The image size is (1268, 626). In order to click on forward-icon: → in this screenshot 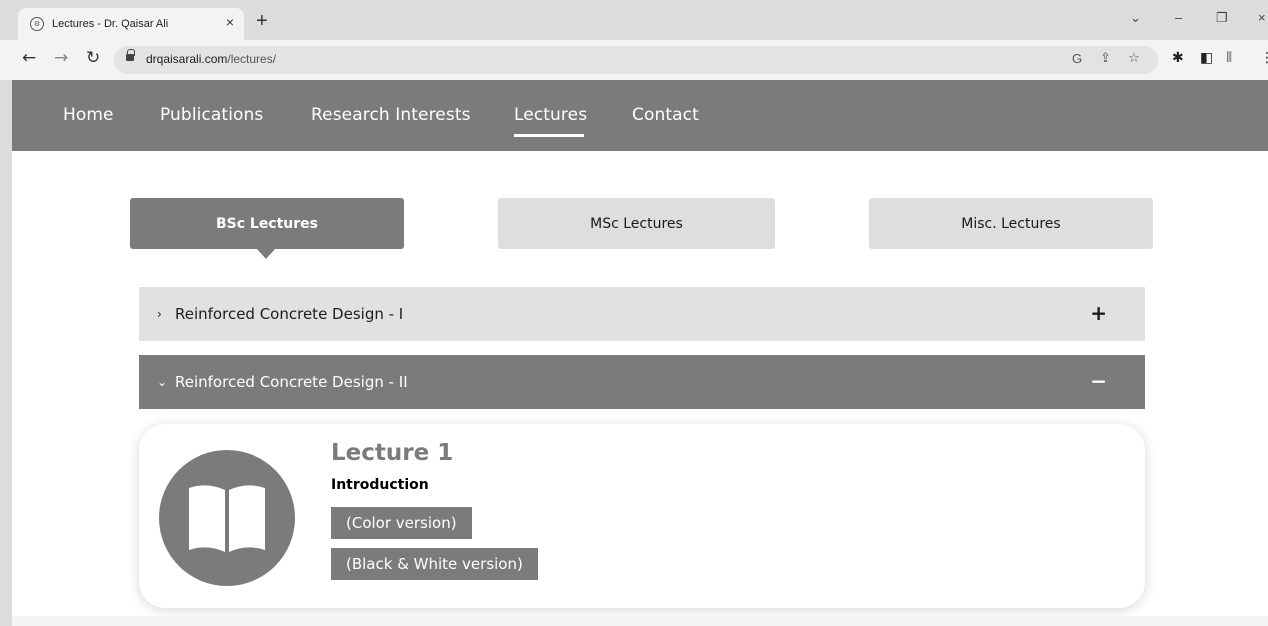, I will do `click(61, 58)`.